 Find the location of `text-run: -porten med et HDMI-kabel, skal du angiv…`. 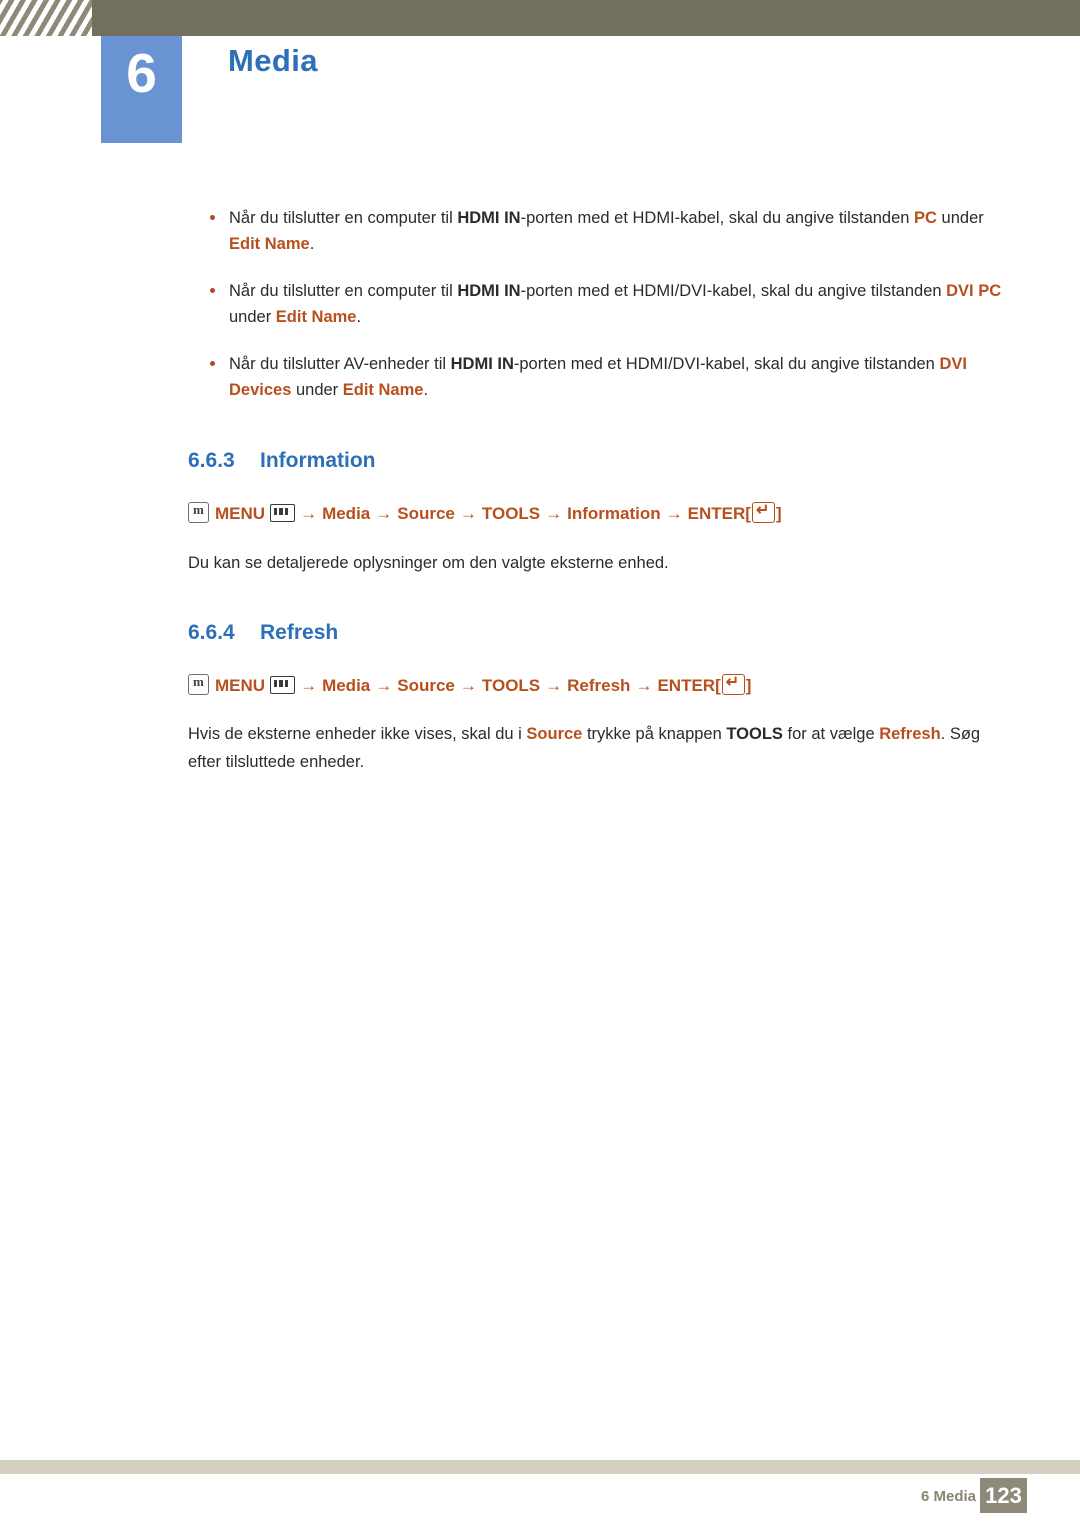

text-run: -porten med et HDMI-kabel, skal du angiv… is located at coordinates (717, 218).